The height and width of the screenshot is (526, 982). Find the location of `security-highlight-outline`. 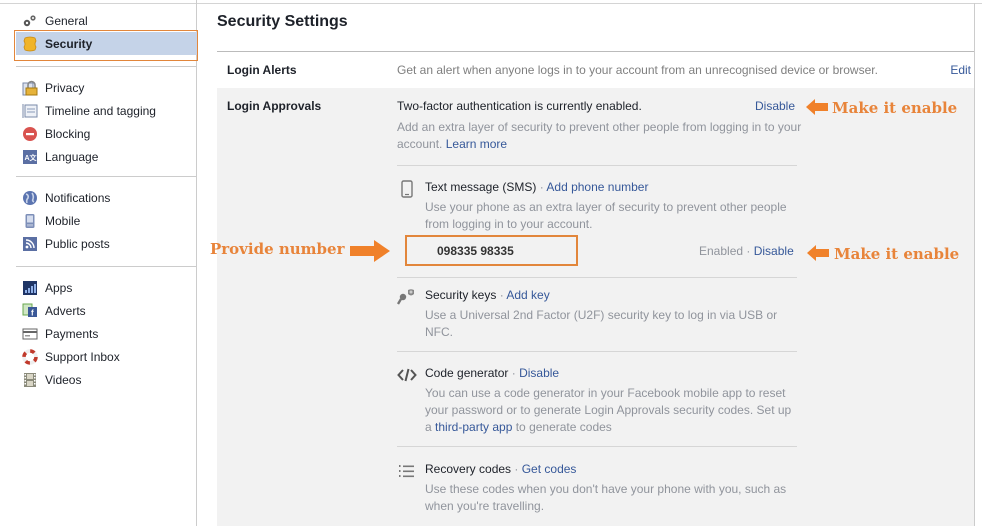

security-highlight-outline is located at coordinates (106, 45).